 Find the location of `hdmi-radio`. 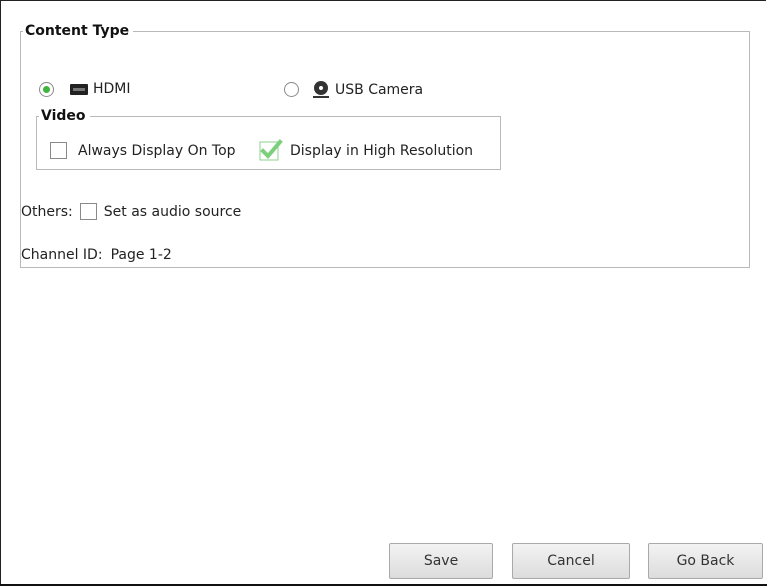

hdmi-radio is located at coordinates (46, 89).